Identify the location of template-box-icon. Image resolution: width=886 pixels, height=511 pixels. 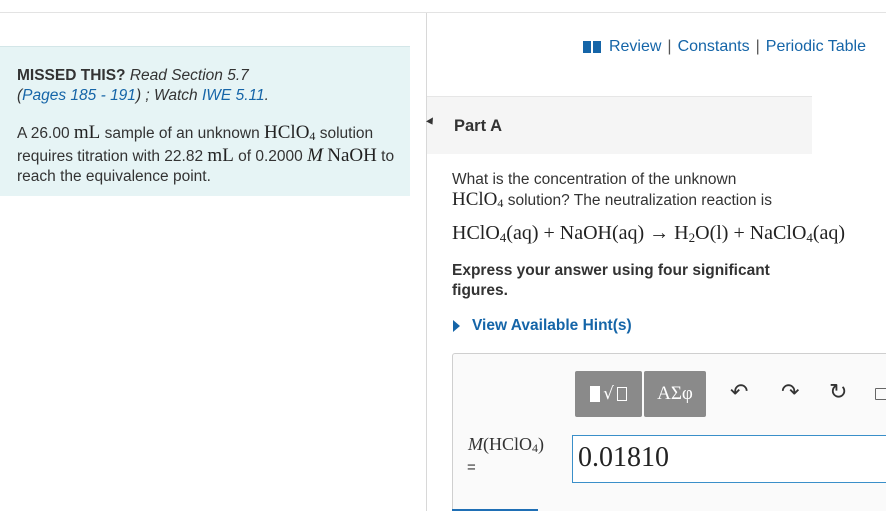
(621, 394).